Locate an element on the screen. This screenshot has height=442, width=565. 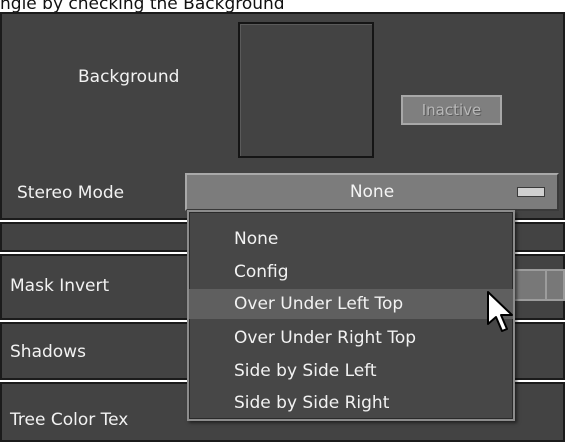
inactive-button: Inactive is located at coordinates (451, 110).